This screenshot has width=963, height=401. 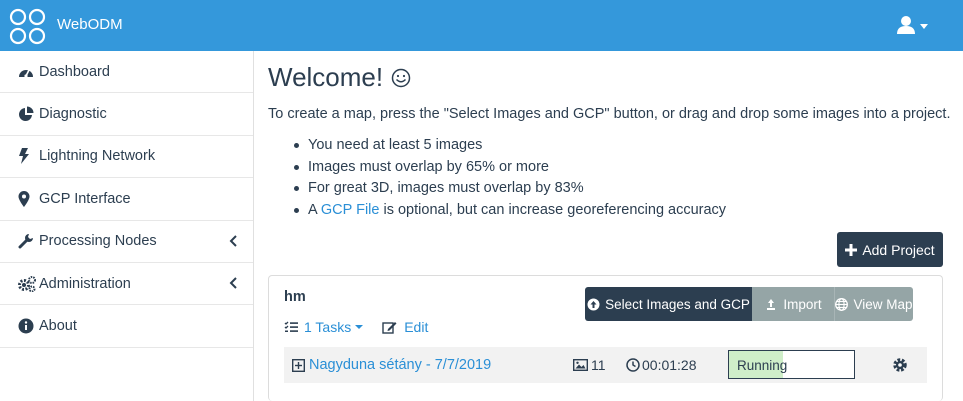 I want to click on plus-icon, so click(x=851, y=249).